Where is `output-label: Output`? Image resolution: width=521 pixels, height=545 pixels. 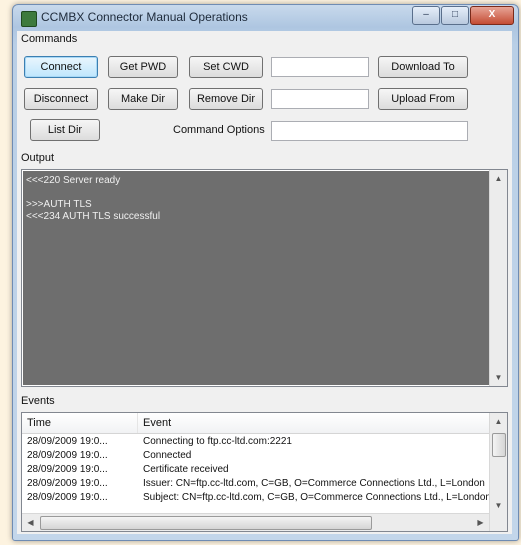
output-label: Output is located at coordinates (38, 158).